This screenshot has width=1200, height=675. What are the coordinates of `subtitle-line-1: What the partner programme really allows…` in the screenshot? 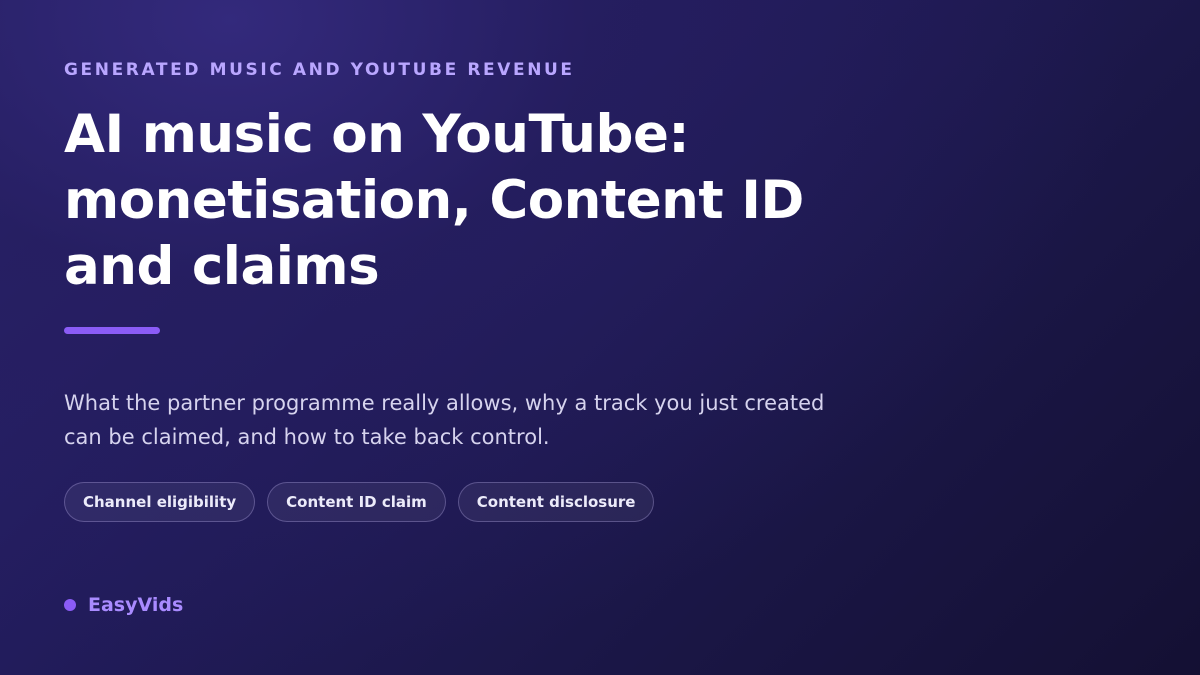 It's located at (444, 403).